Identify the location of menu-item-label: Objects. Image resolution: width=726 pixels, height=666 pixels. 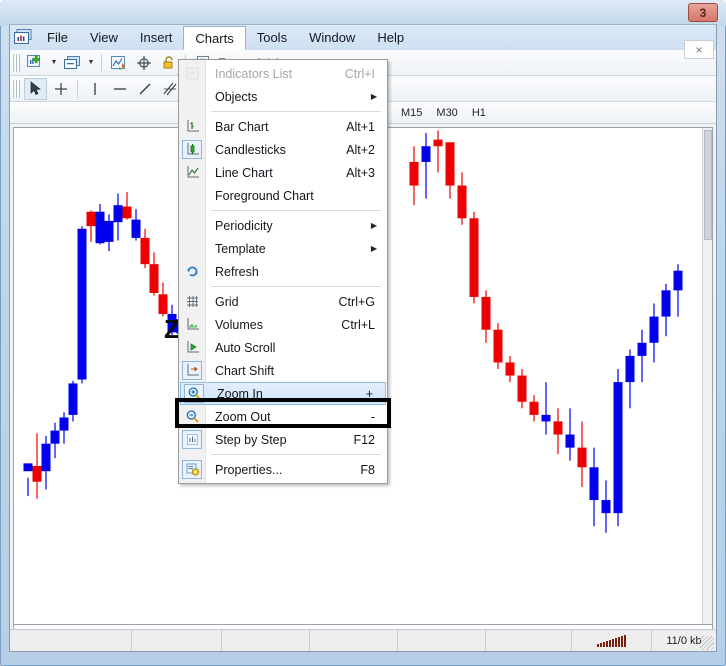
(236, 96).